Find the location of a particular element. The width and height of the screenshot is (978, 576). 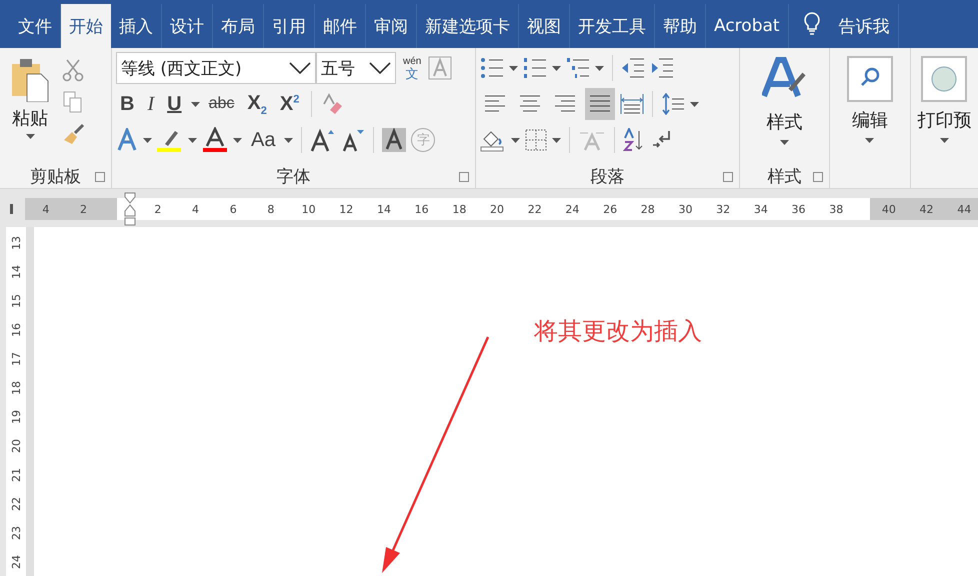

ruler-number: 10 is located at coordinates (308, 209).